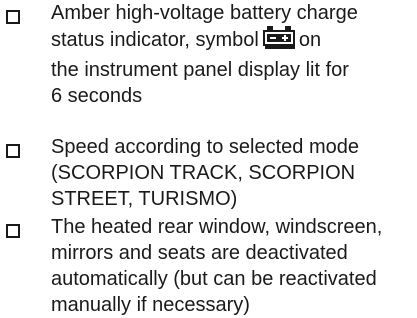 Image resolution: width=417 pixels, height=318 pixels. What do you see at coordinates (310, 40) in the screenshot?
I see `text-fragment: on` at bounding box center [310, 40].